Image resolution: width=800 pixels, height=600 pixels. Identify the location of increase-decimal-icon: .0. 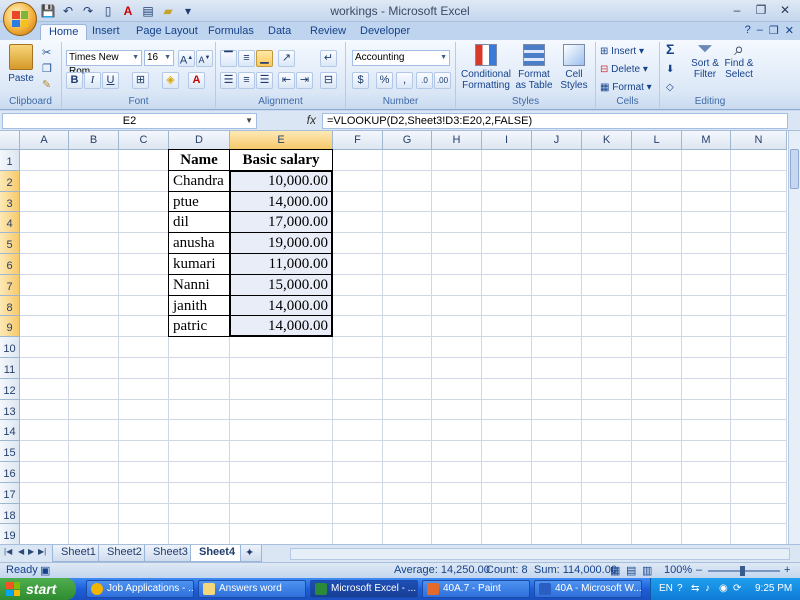
(424, 80).